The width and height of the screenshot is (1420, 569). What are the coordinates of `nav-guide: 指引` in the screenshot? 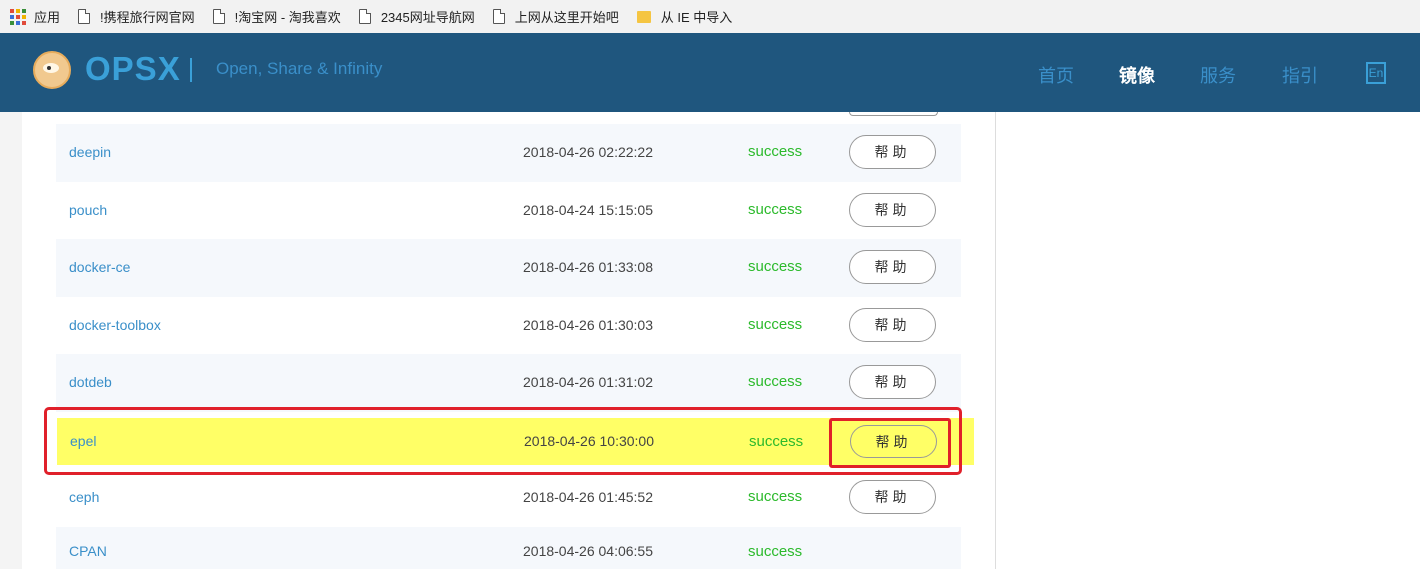 It's located at (1300, 75).